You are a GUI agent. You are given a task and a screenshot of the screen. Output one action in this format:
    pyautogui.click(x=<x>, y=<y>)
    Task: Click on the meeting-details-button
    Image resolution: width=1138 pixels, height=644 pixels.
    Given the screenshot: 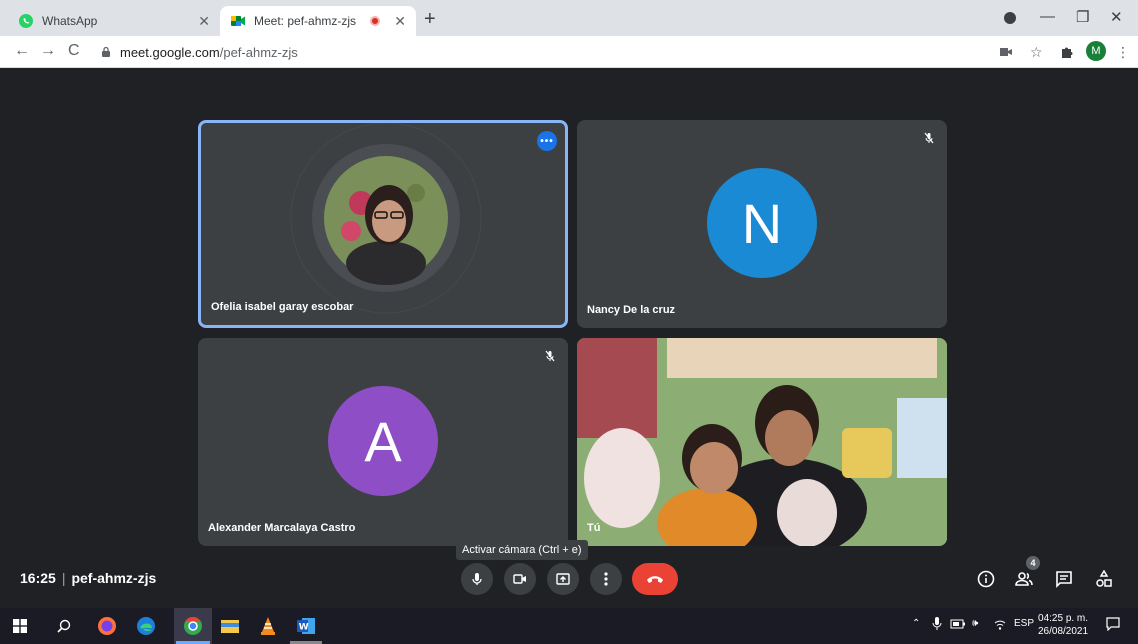 What is the action you would take?
    pyautogui.click(x=986, y=579)
    